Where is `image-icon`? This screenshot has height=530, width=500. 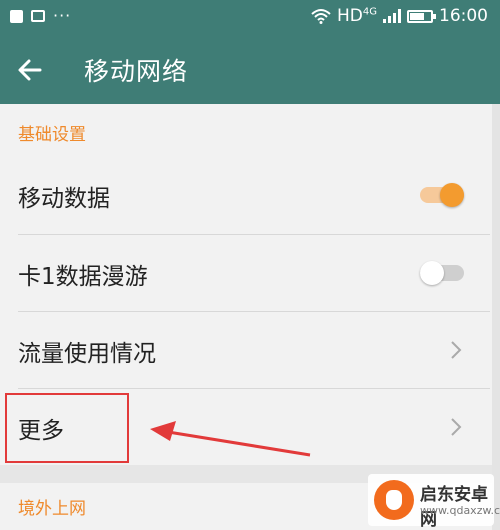
image-icon is located at coordinates (38, 16).